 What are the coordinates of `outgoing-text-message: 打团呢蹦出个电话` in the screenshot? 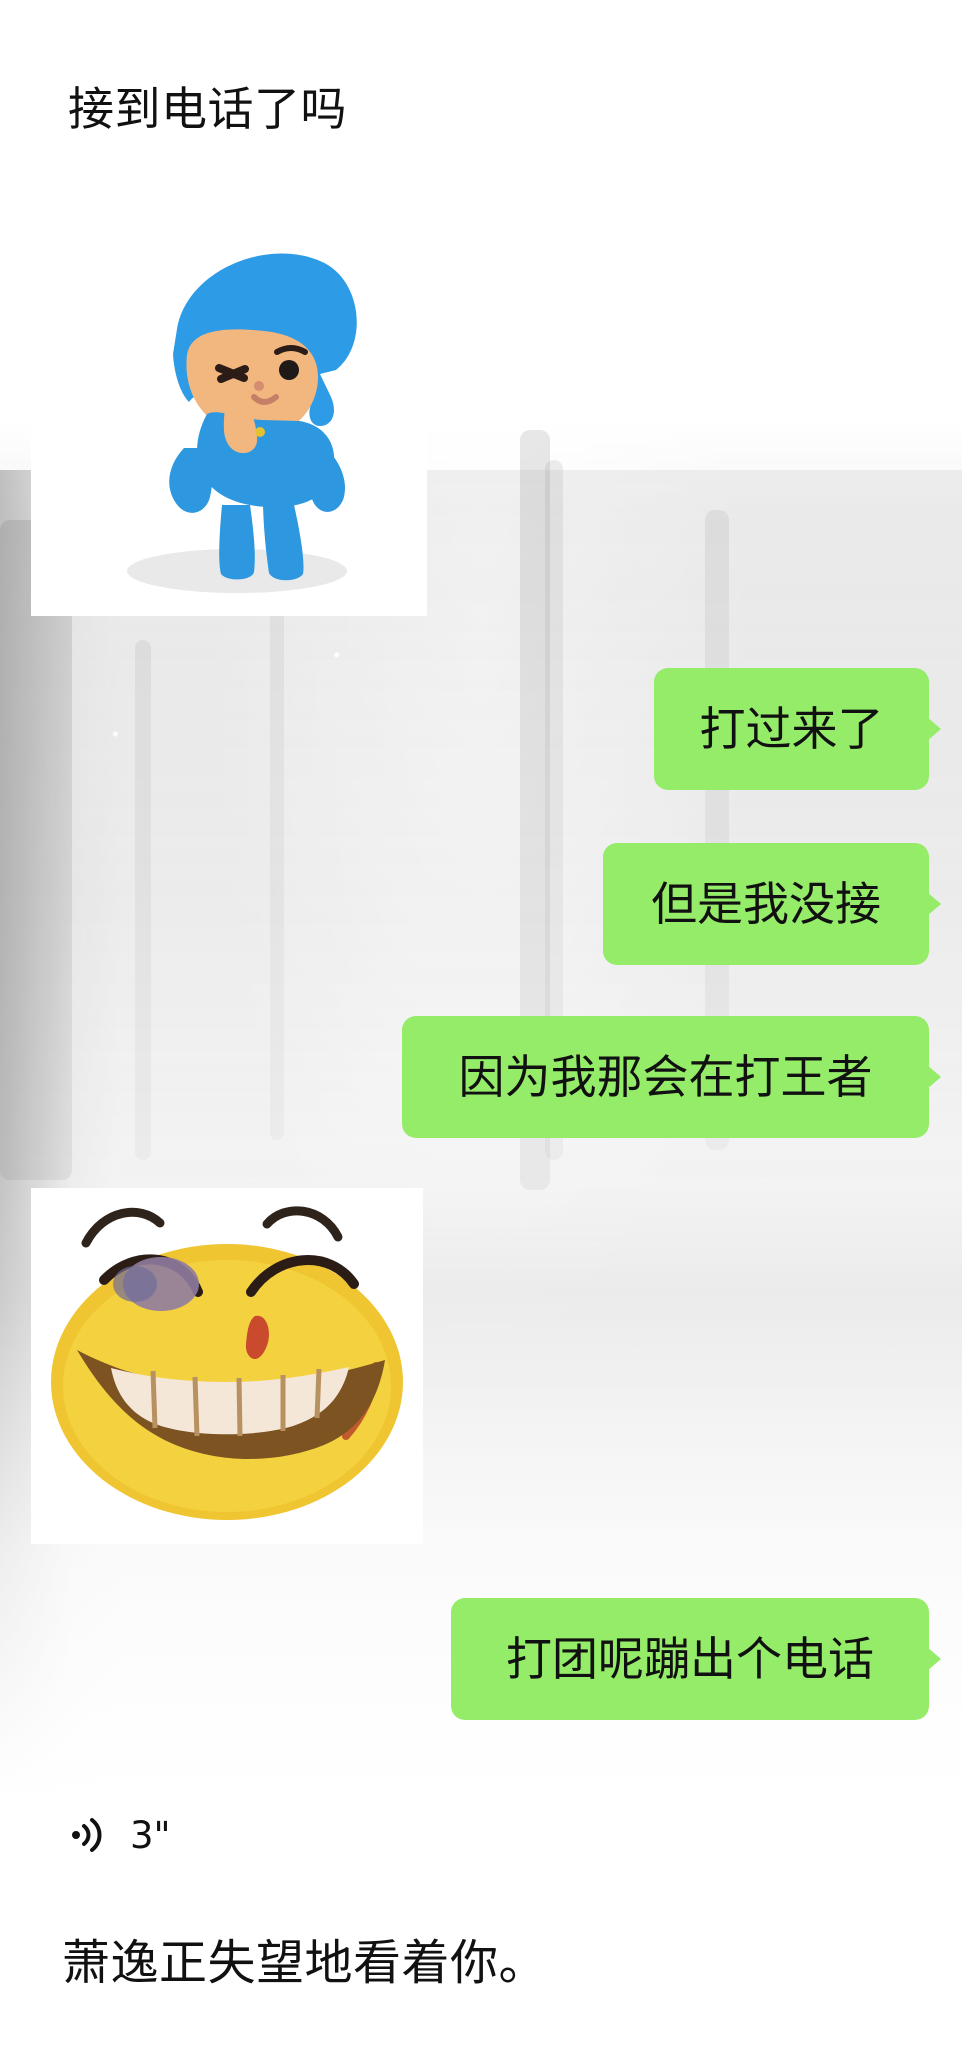 It's located at (690, 1659).